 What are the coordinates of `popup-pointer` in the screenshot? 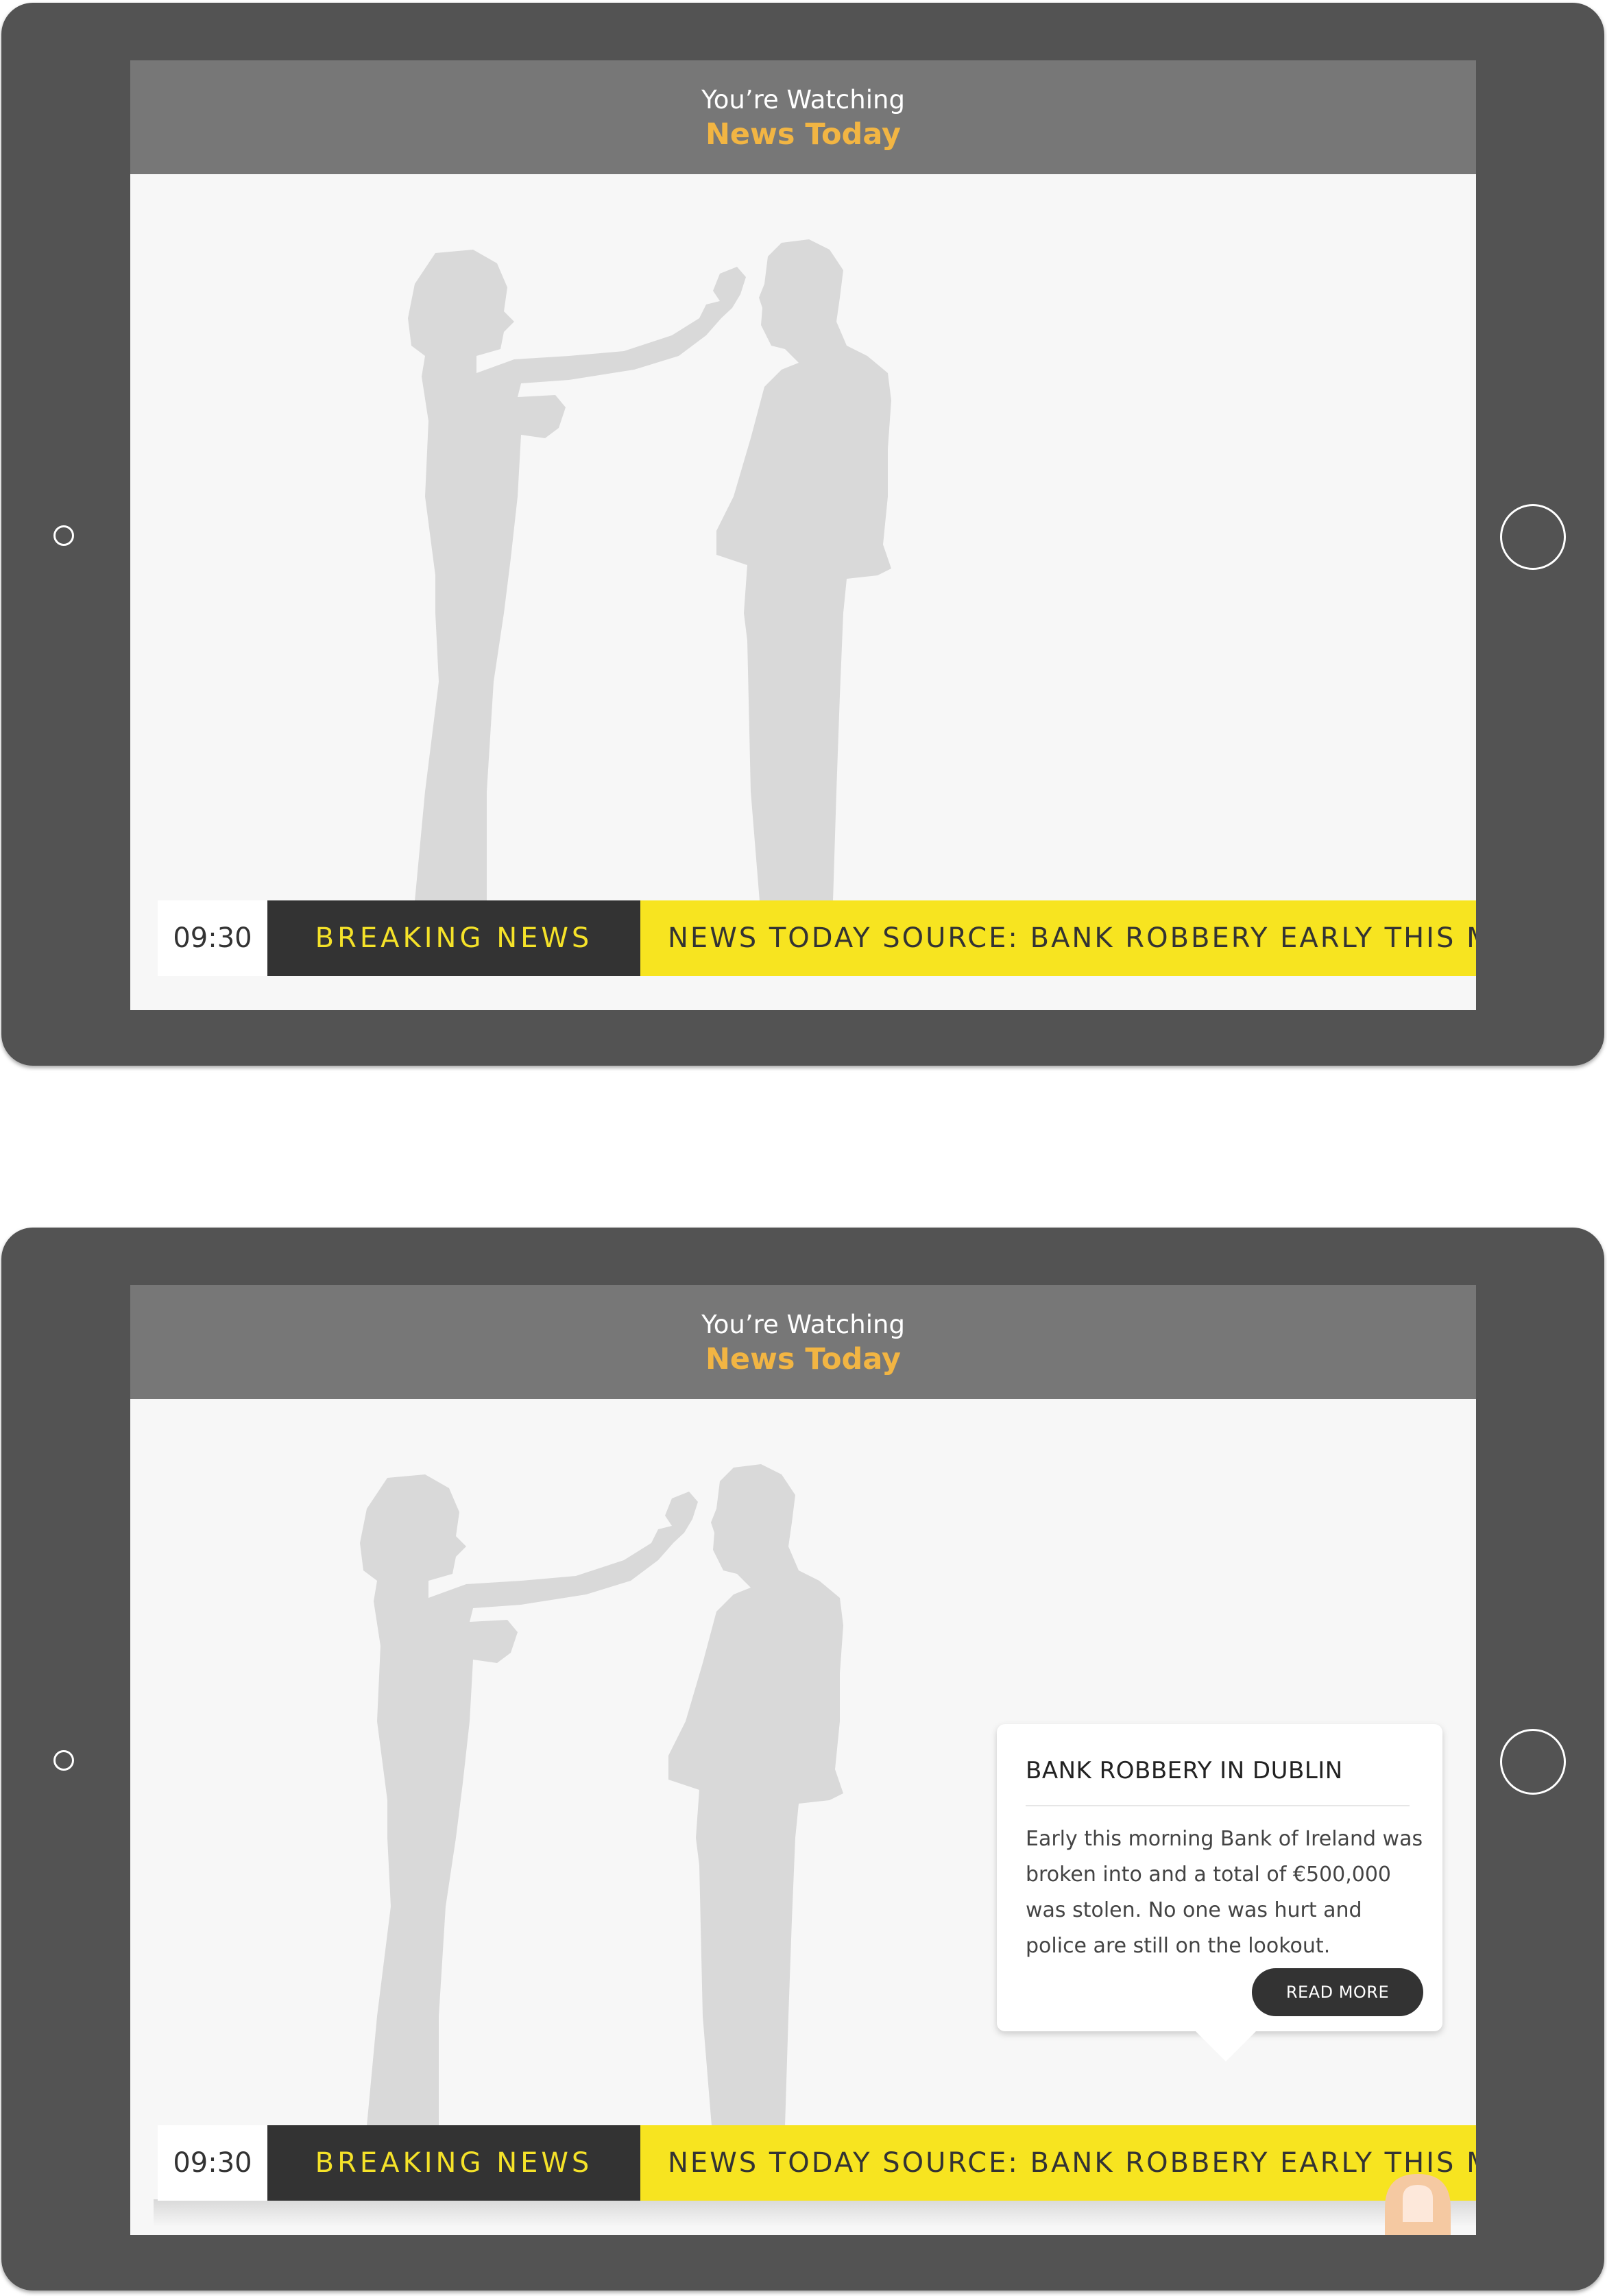 It's located at (1226, 2046).